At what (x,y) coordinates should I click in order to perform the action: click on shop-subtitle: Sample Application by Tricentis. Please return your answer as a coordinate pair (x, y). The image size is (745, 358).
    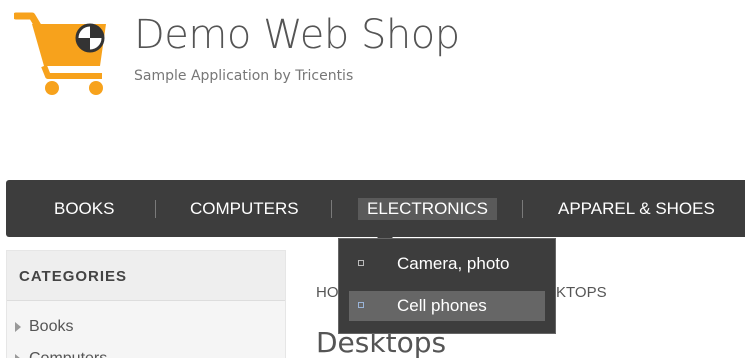
    Looking at the image, I should click on (244, 76).